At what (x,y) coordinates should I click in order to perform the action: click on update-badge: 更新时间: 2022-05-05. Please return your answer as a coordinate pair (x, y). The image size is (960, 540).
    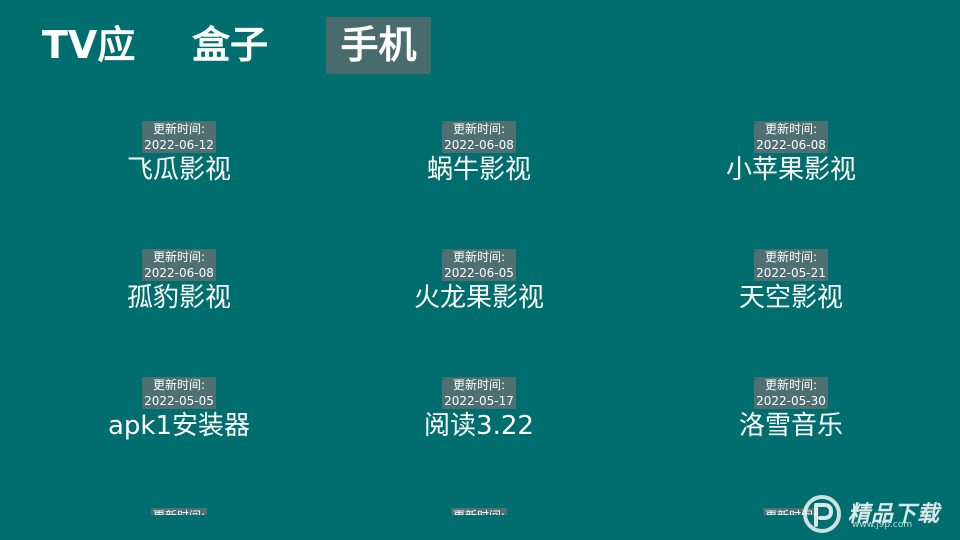
    Looking at the image, I should click on (179, 393).